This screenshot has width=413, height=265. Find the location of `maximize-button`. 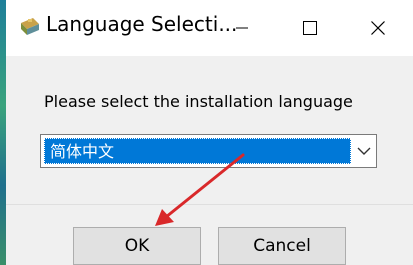

maximize-button is located at coordinates (310, 28).